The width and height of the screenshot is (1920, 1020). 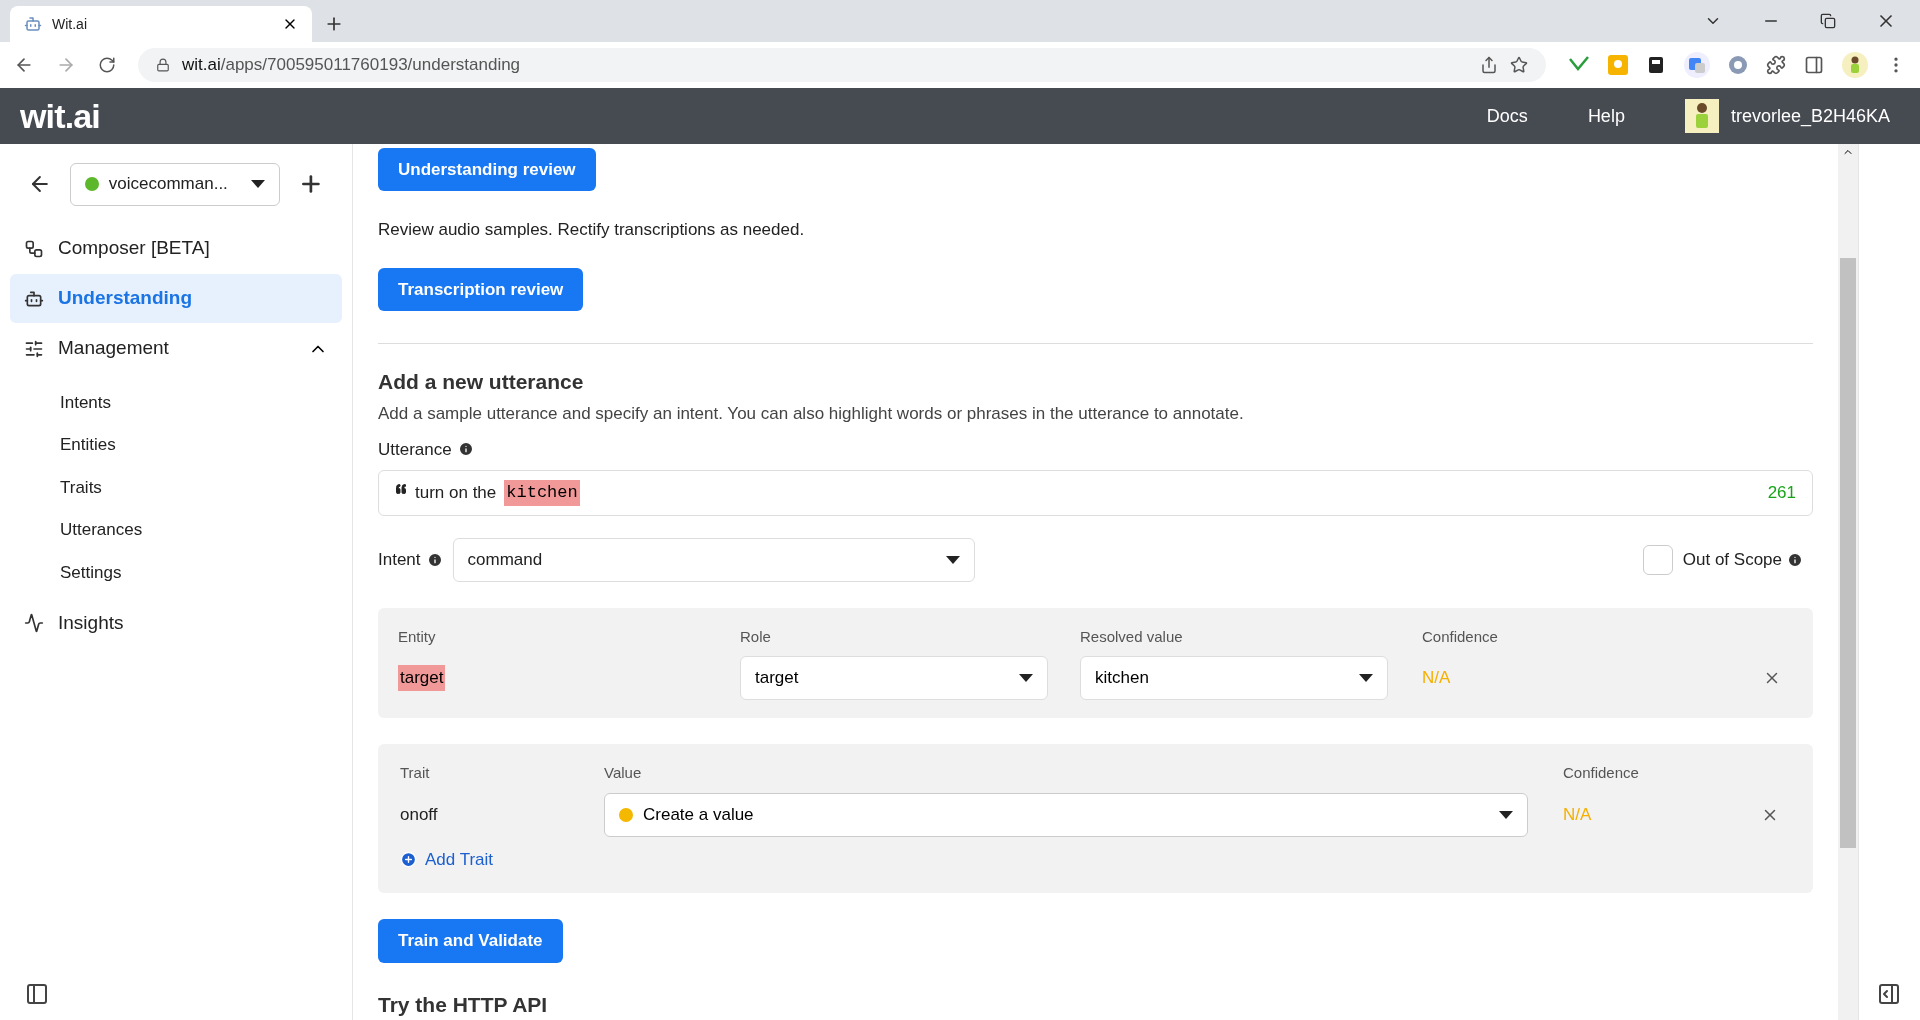 I want to click on sidebar-item: Understanding, so click(x=176, y=298).